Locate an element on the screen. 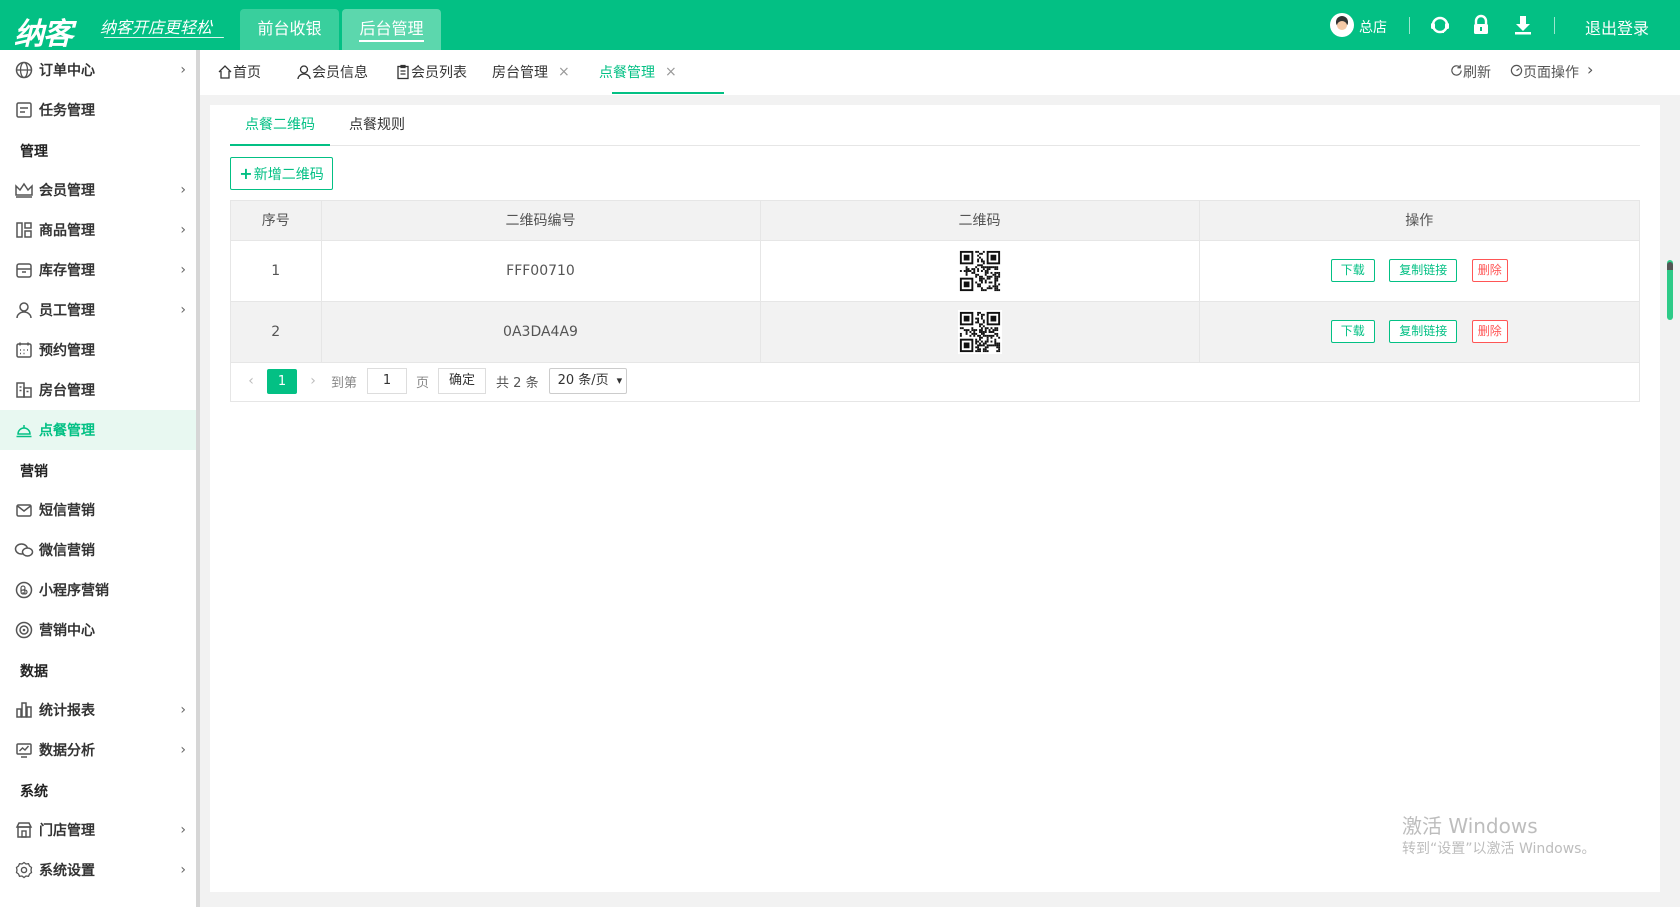 Image resolution: width=1680 pixels, height=907 pixels. task-icon is located at coordinates (24, 110).